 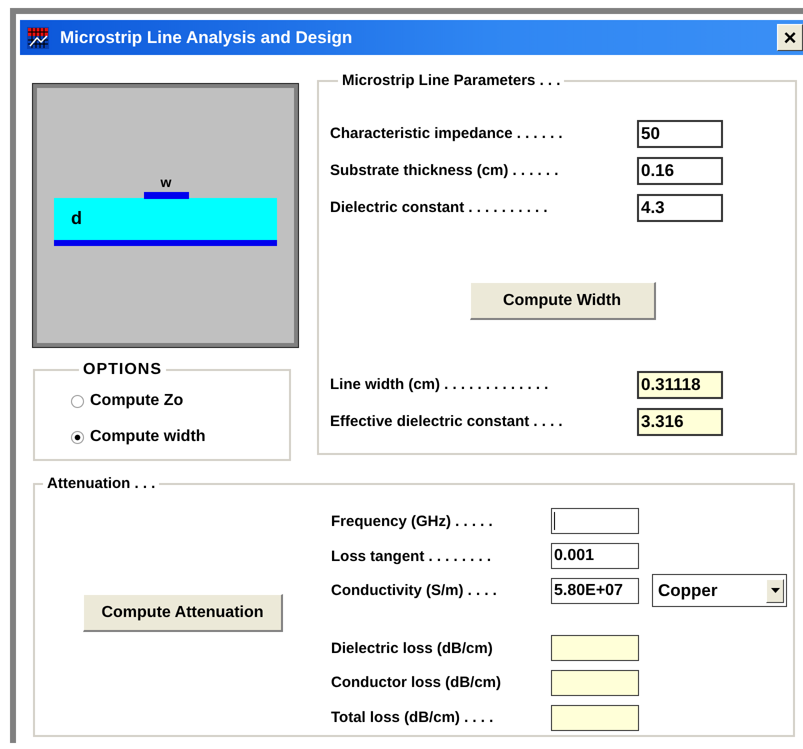 What do you see at coordinates (412, 717) in the screenshot?
I see `field-label: Total loss (dB/cm) . . . .` at bounding box center [412, 717].